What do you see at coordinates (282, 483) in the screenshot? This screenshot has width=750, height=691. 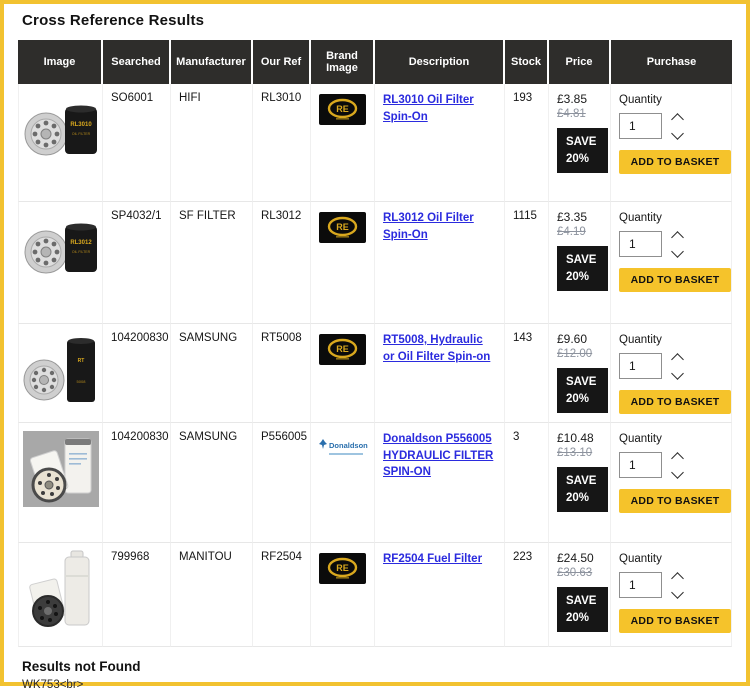 I see `our-ref: P556005` at bounding box center [282, 483].